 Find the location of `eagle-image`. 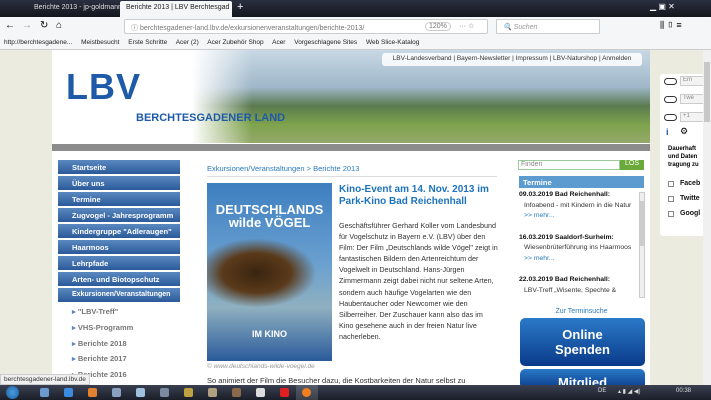

eagle-image is located at coordinates (262, 273).